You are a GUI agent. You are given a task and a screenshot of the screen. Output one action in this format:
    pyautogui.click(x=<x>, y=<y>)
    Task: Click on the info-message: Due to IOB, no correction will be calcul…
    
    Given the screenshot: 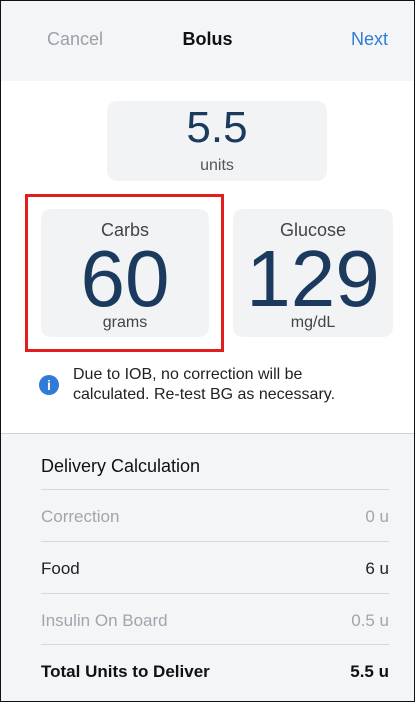 What is the action you would take?
    pyautogui.click(x=233, y=385)
    